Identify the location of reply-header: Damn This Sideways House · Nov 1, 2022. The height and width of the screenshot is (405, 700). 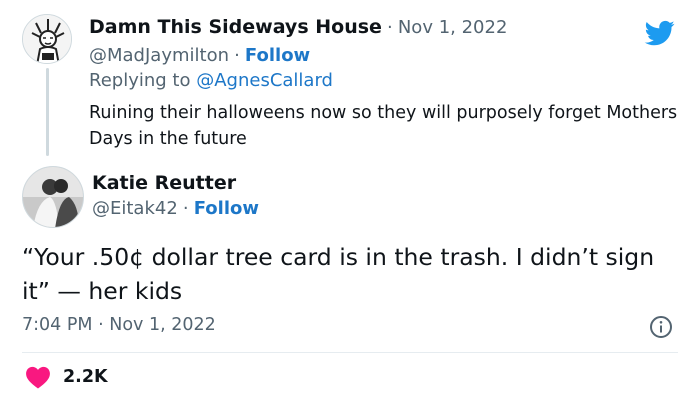
(298, 27).